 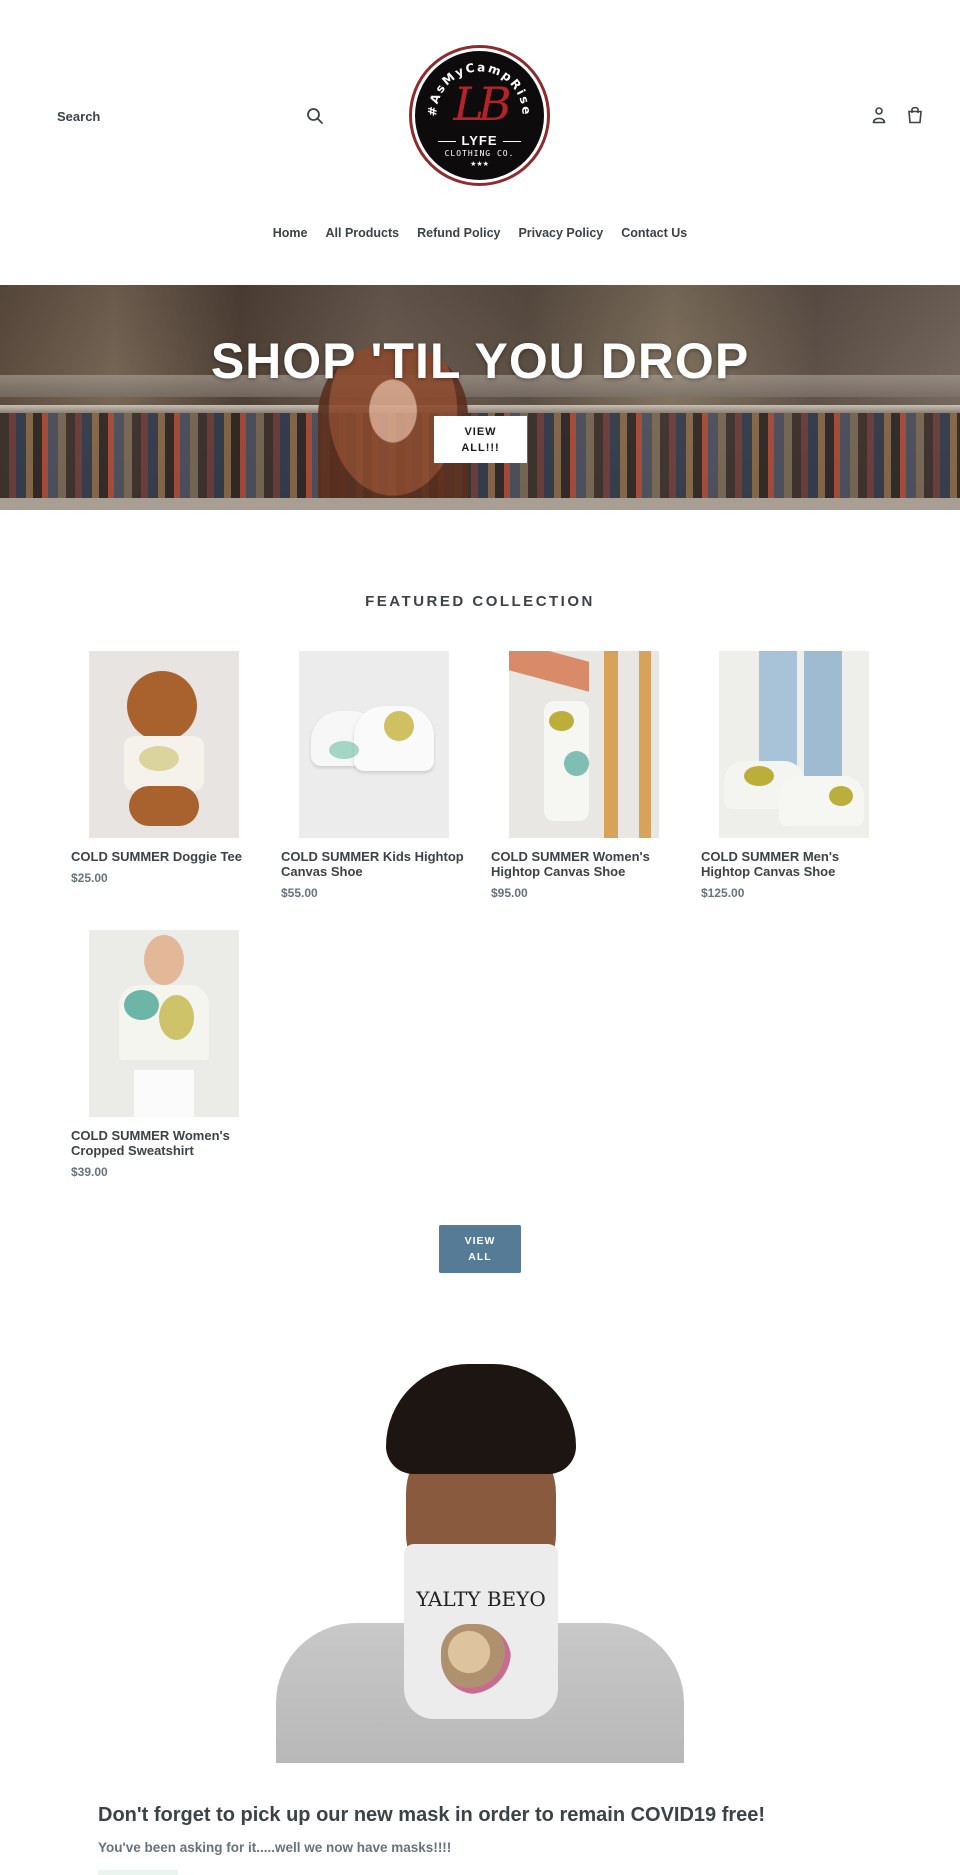 I want to click on hero-button-line1: VIEW, so click(x=480, y=431).